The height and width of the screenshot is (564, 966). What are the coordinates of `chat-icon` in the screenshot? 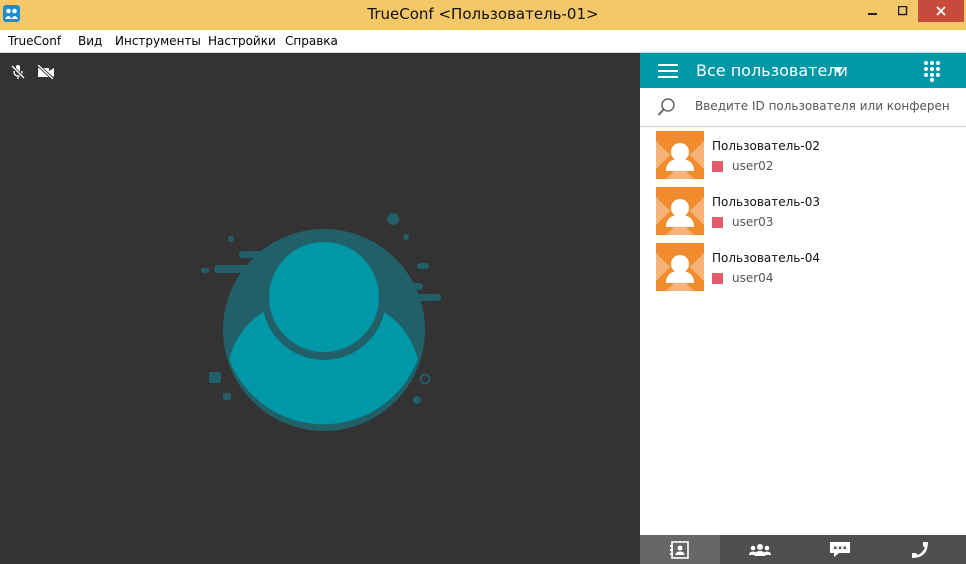 It's located at (840, 549).